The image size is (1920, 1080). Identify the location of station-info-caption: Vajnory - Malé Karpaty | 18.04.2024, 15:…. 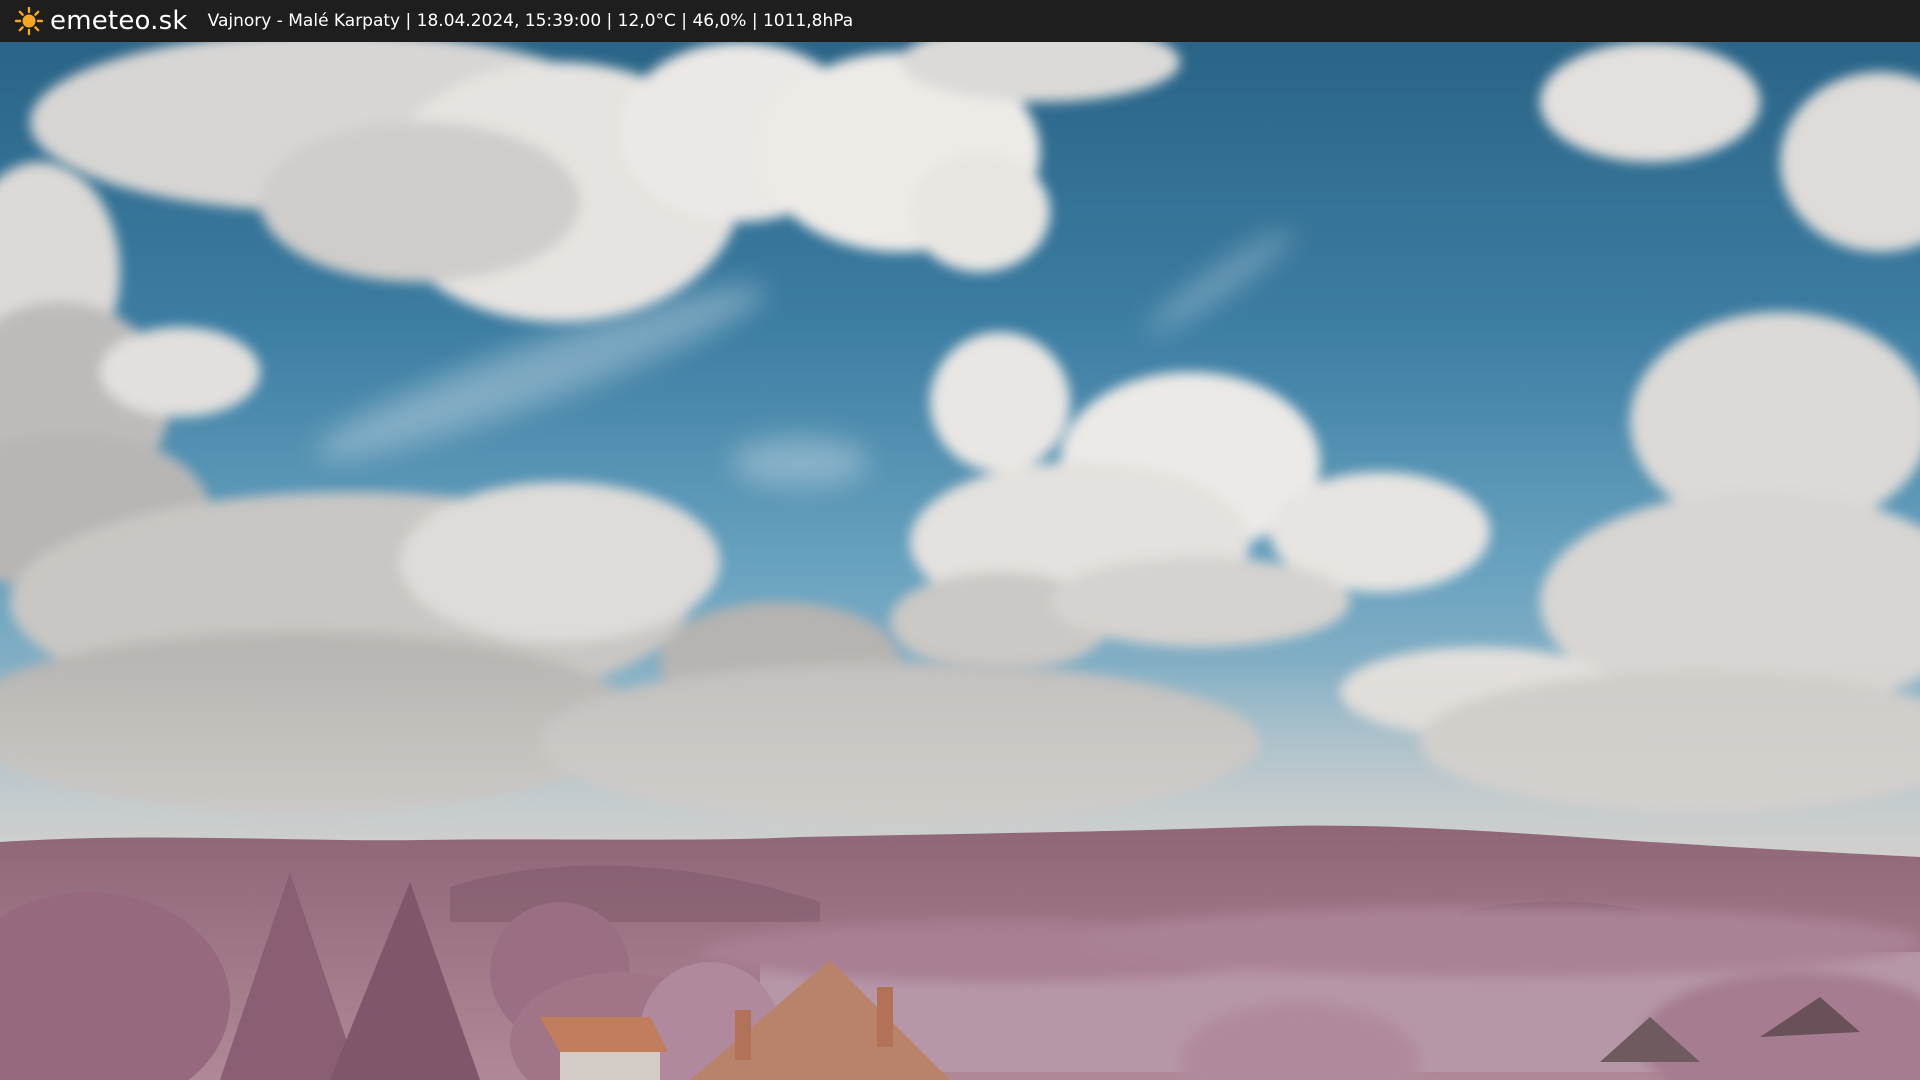
(530, 21).